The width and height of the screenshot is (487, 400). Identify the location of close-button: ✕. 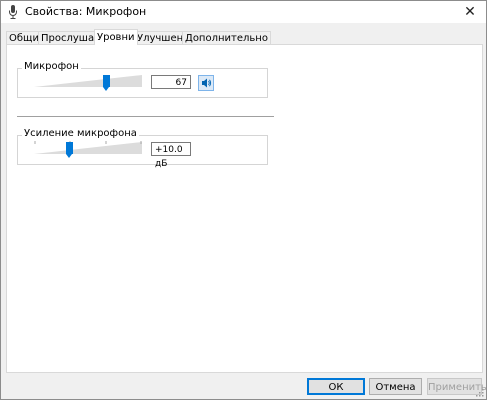
(470, 12).